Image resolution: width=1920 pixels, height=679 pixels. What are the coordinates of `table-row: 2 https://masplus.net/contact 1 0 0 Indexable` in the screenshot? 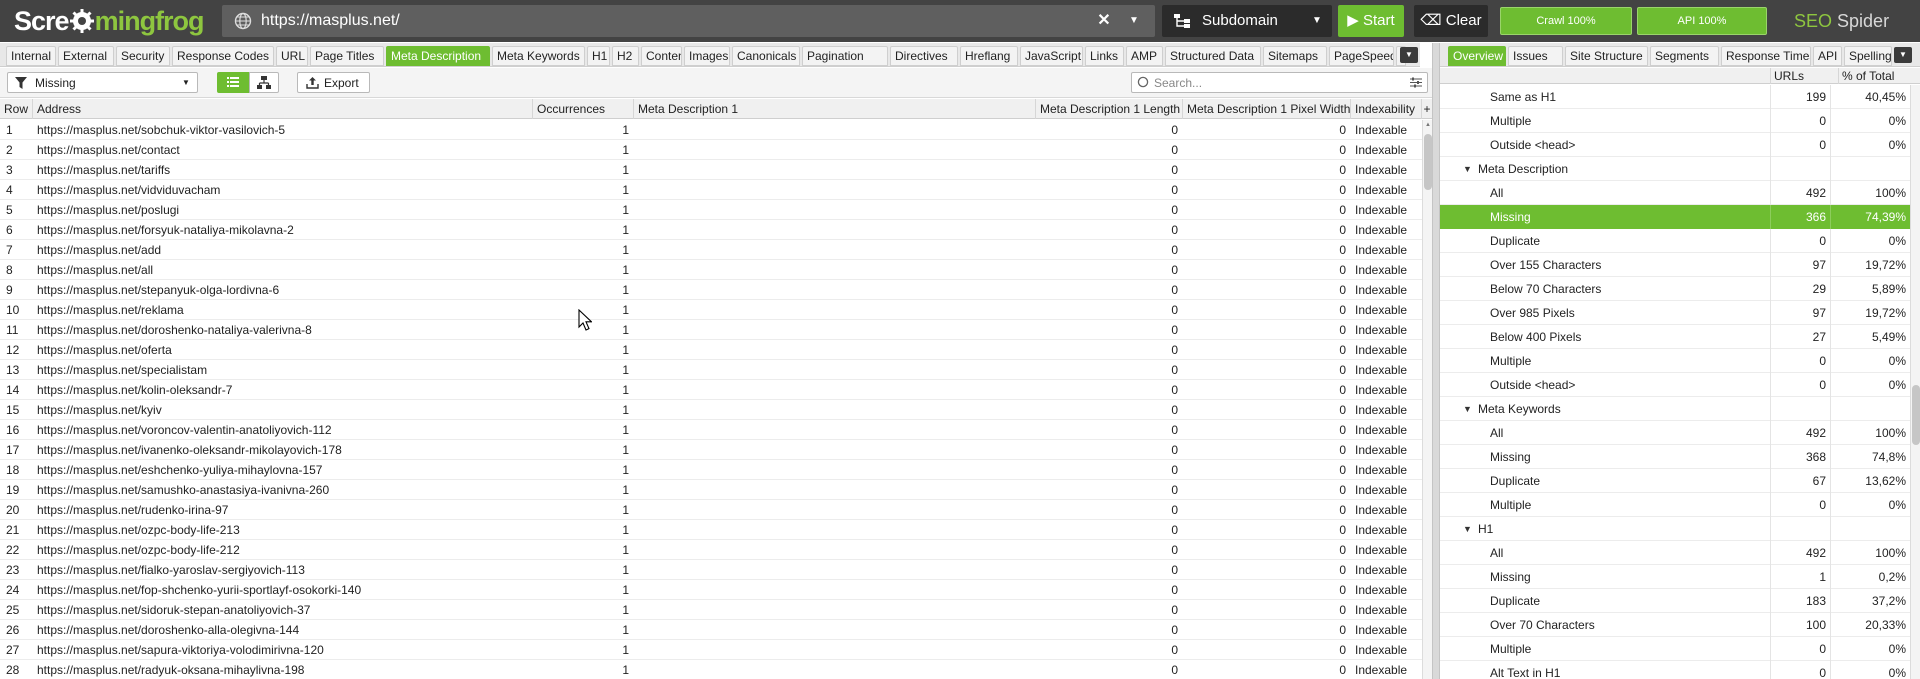 It's located at (711, 150).